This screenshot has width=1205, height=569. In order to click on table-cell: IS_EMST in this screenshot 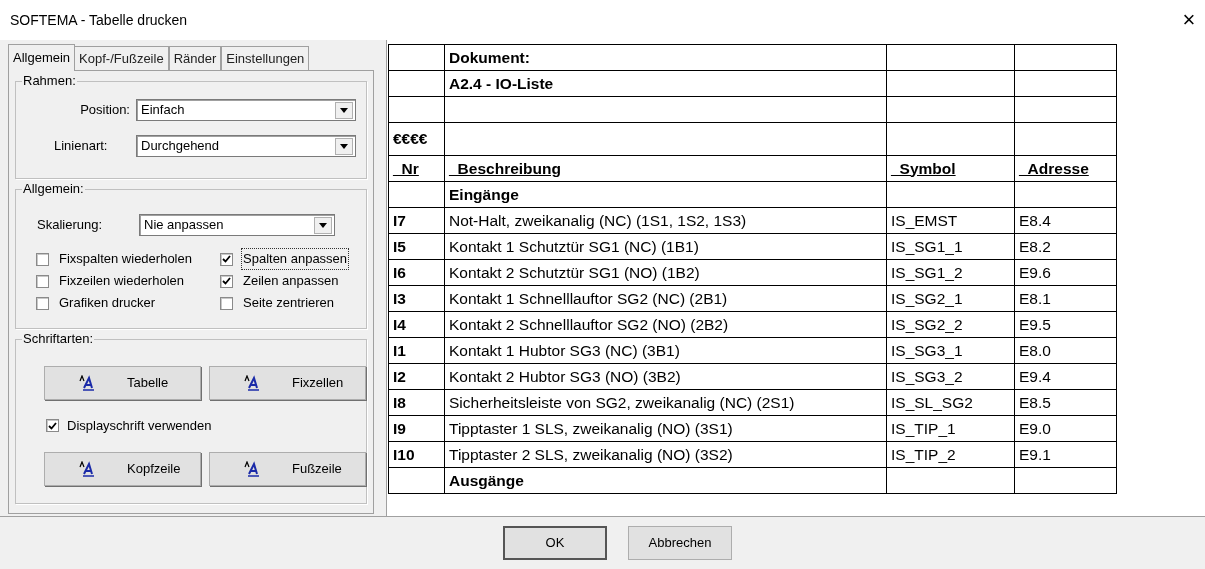, I will do `click(924, 220)`.